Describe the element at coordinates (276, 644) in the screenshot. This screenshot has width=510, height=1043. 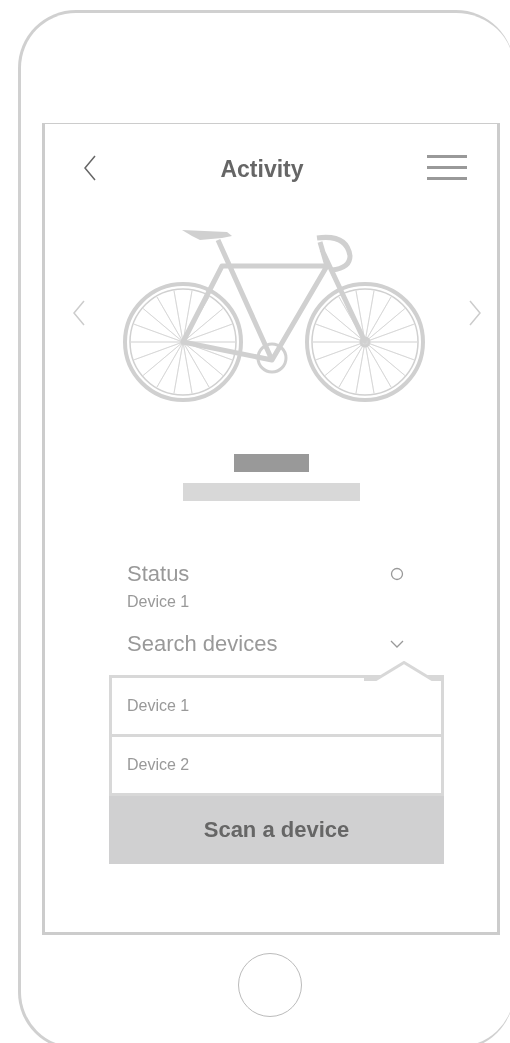
I see `search-devices-dropdown: Search devices` at that location.